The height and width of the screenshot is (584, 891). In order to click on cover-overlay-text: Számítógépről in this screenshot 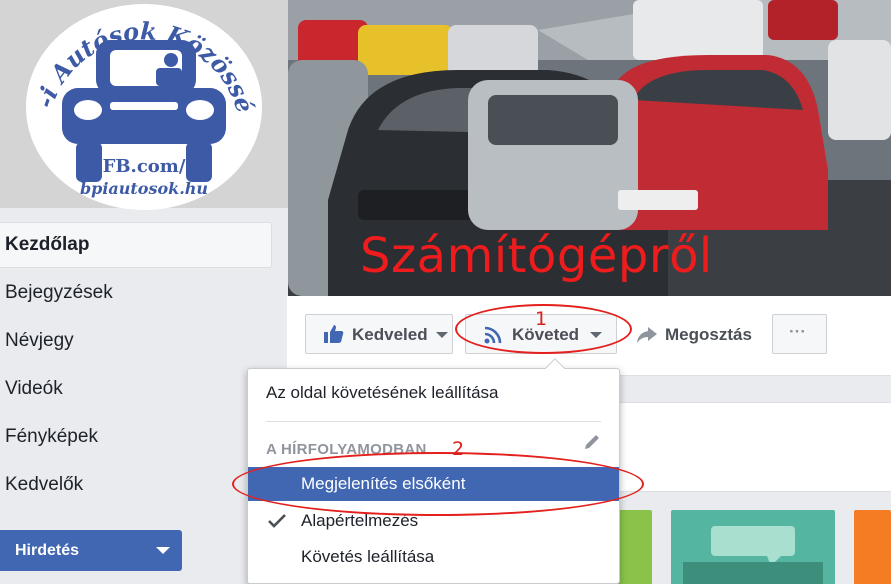, I will do `click(536, 256)`.